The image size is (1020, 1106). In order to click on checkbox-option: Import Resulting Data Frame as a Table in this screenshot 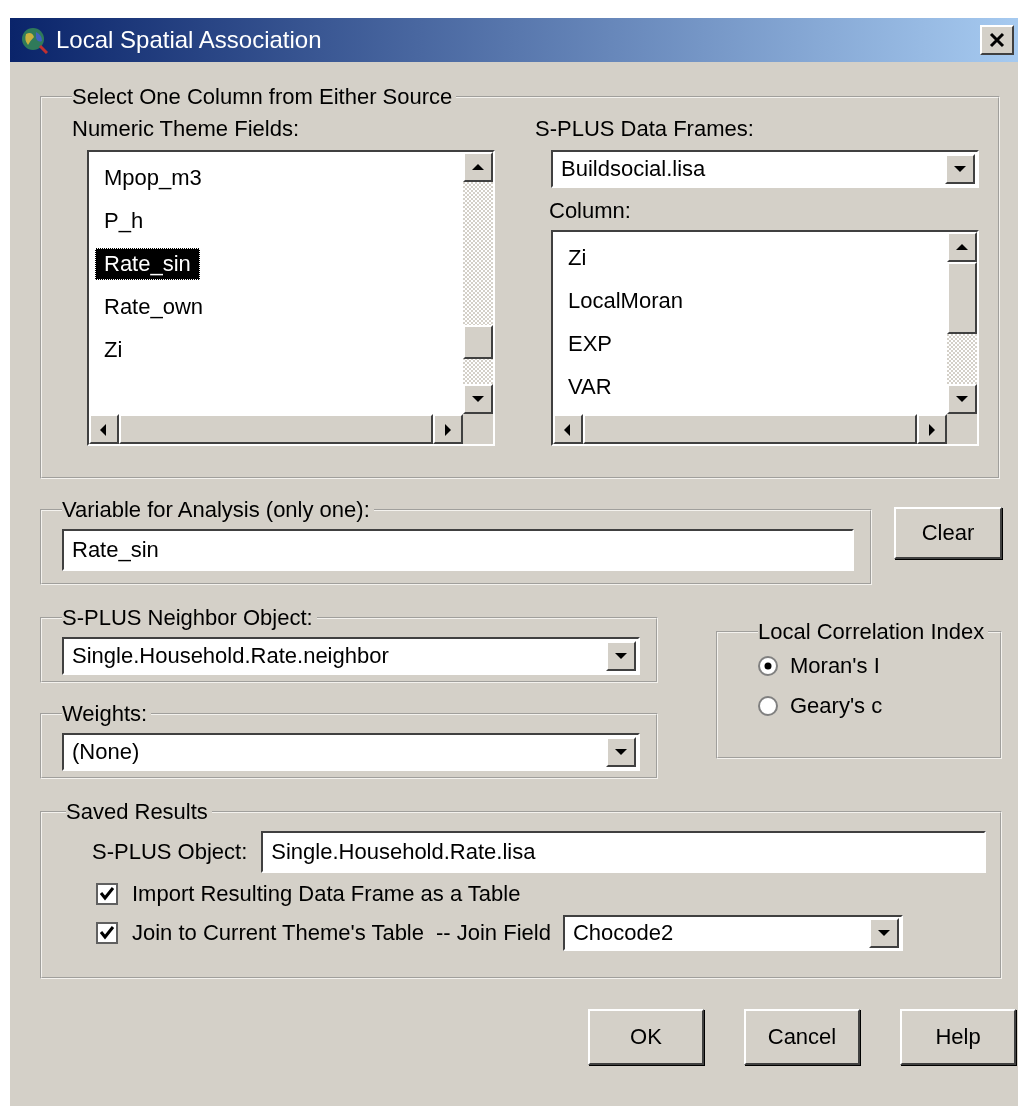, I will do `click(541, 894)`.